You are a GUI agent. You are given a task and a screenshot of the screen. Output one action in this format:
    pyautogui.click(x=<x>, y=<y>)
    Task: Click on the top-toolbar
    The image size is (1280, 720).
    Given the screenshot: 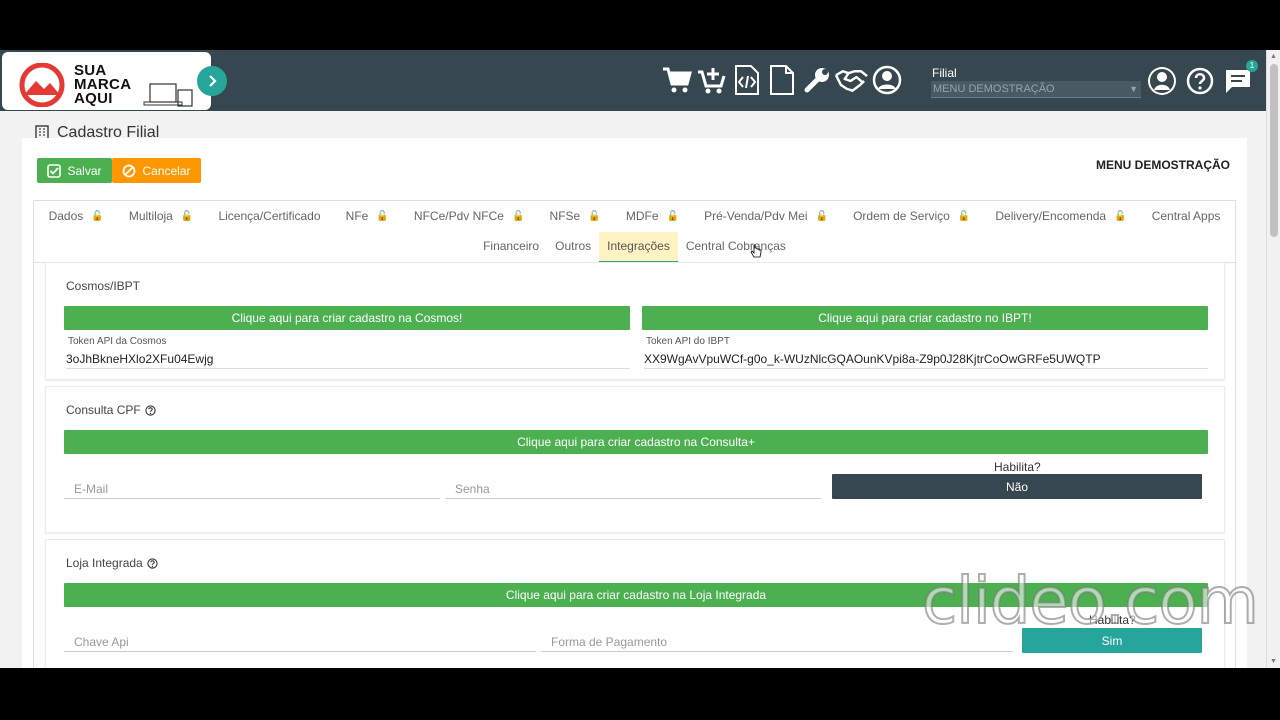 What is the action you would take?
    pyautogui.click(x=781, y=80)
    